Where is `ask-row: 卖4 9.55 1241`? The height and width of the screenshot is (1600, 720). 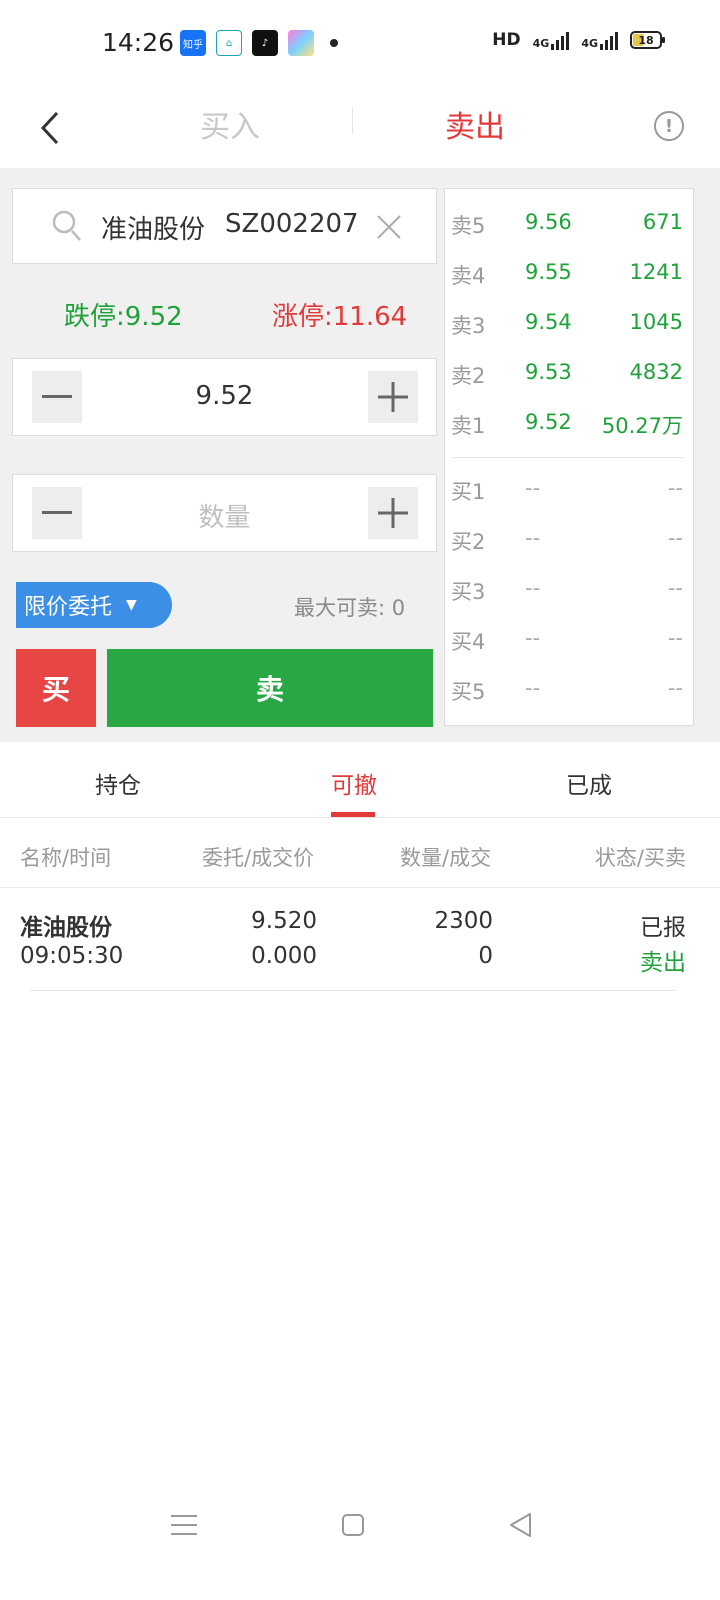
ask-row: 卖4 9.55 1241 is located at coordinates (569, 273).